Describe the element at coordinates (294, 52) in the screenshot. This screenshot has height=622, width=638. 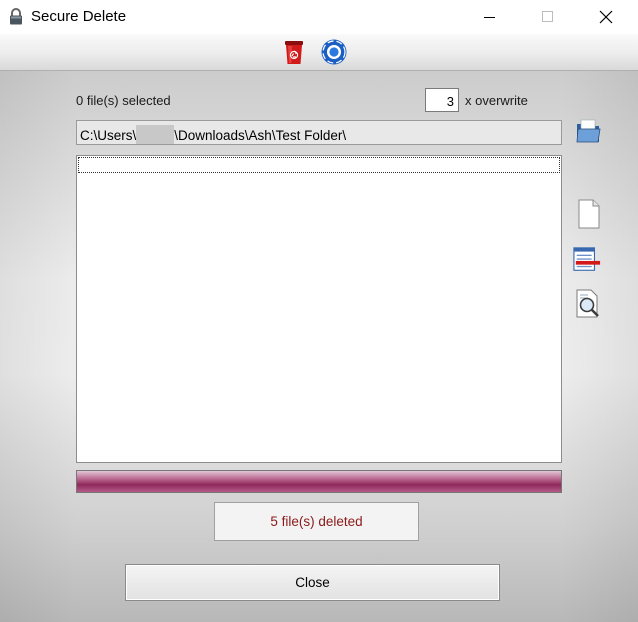
I see `delete-bin-icon` at that location.